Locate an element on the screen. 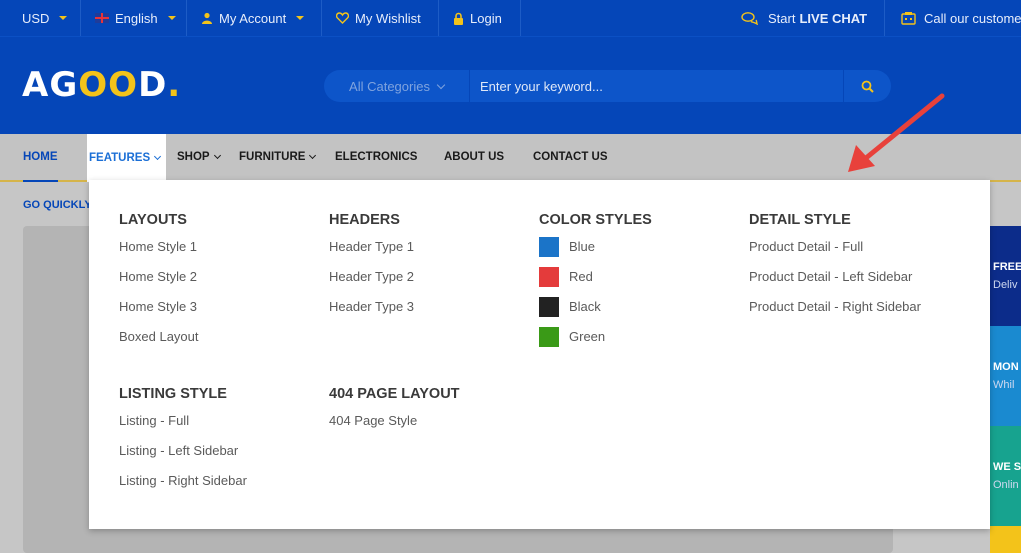  color-label: Blue is located at coordinates (582, 246).